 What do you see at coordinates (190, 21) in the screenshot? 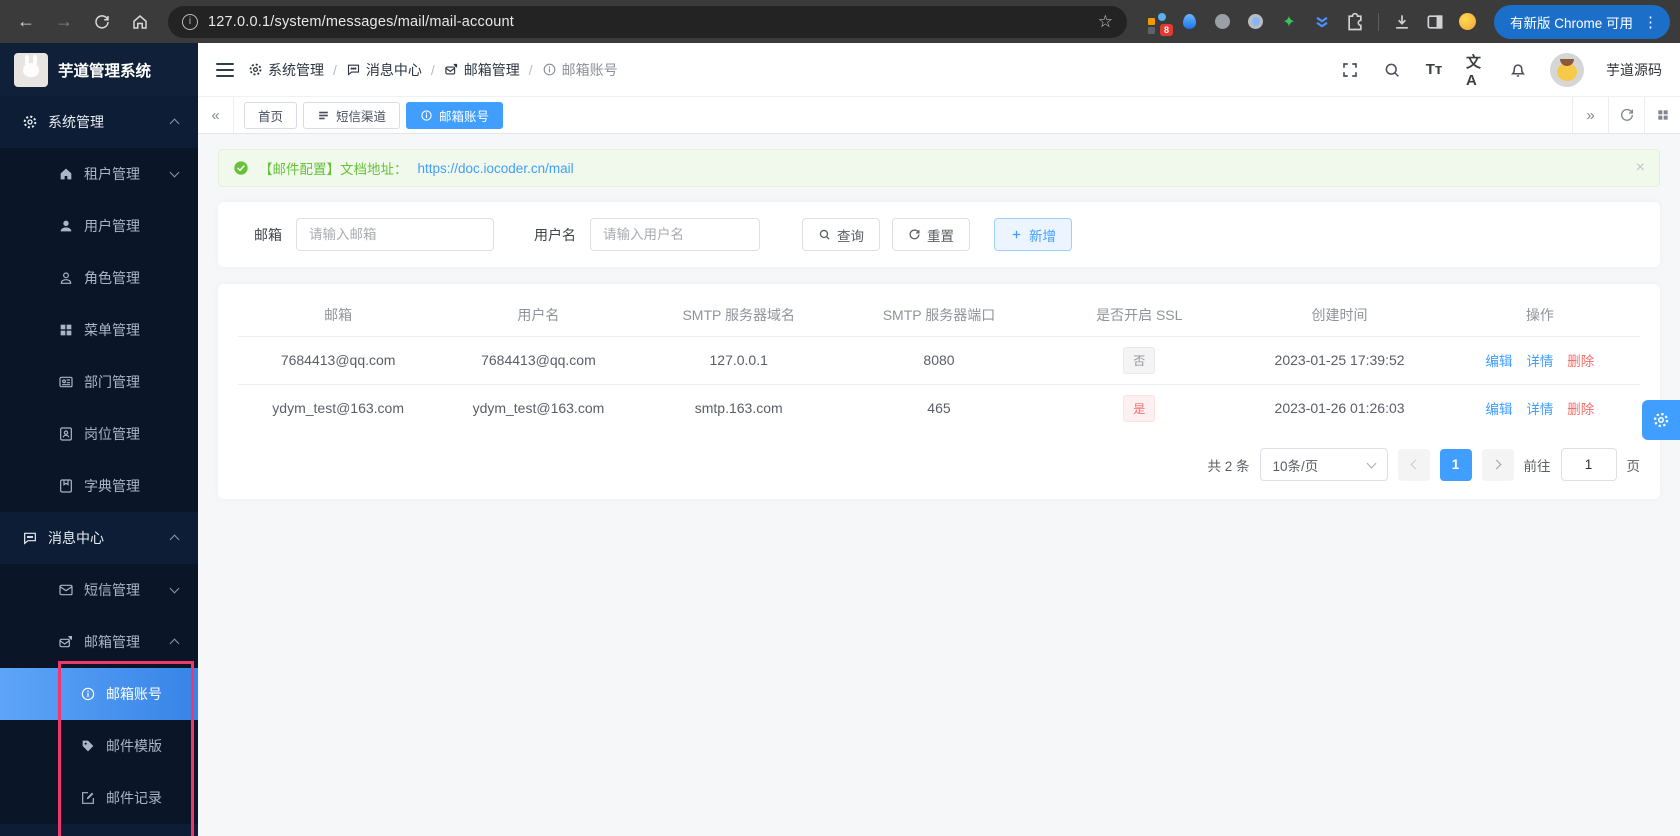
I see `site-info-icon: i` at bounding box center [190, 21].